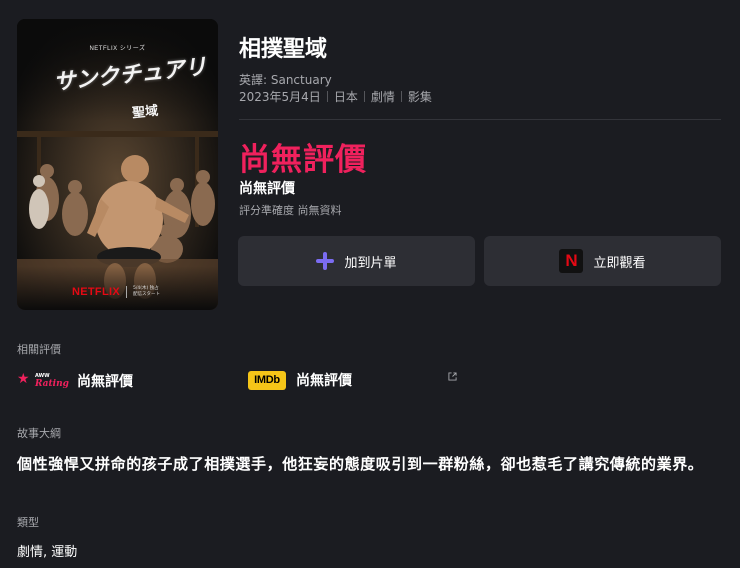 Image resolution: width=740 pixels, height=568 pixels. Describe the element at coordinates (619, 263) in the screenshot. I see `watch-now-label: 立即觀看` at that location.